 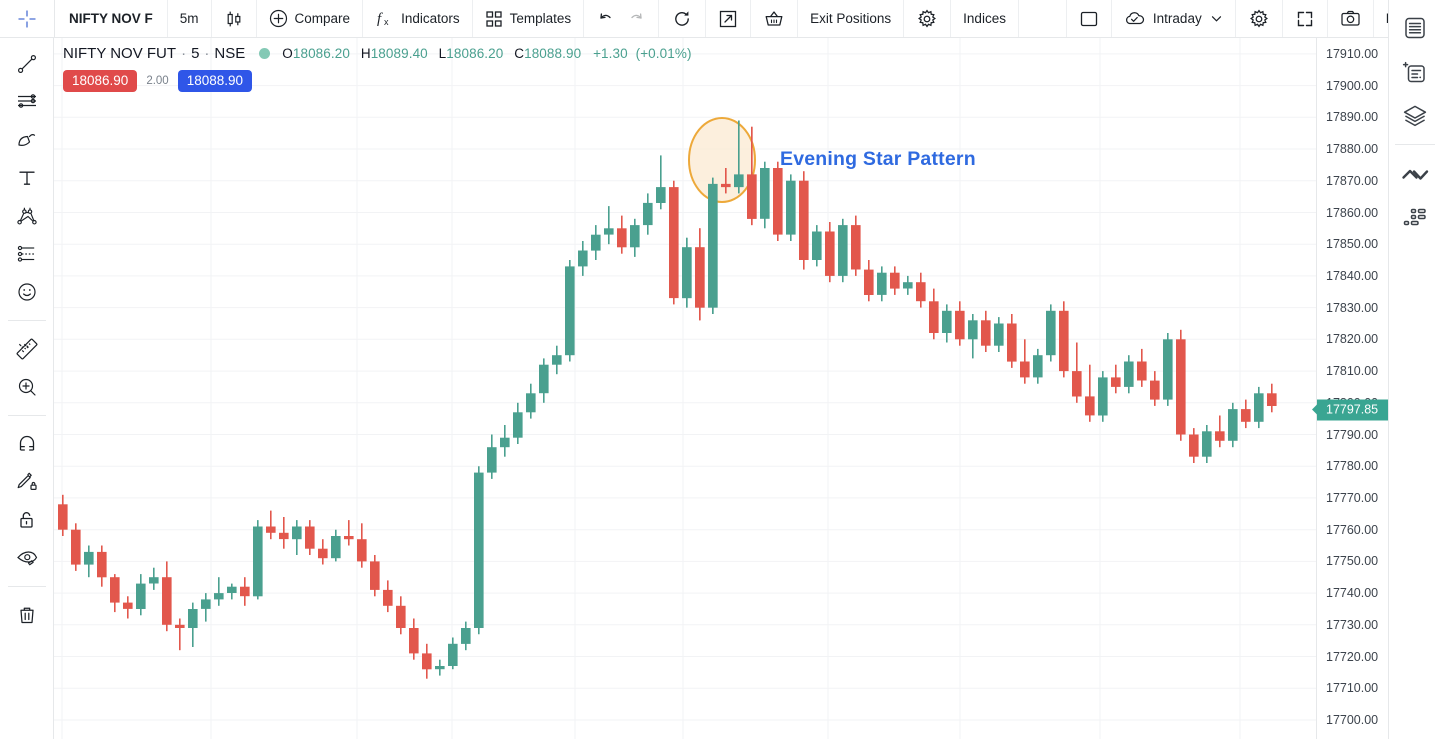 What do you see at coordinates (111, 18) in the screenshot?
I see `symbol-search-button: NIFTY NOV F` at bounding box center [111, 18].